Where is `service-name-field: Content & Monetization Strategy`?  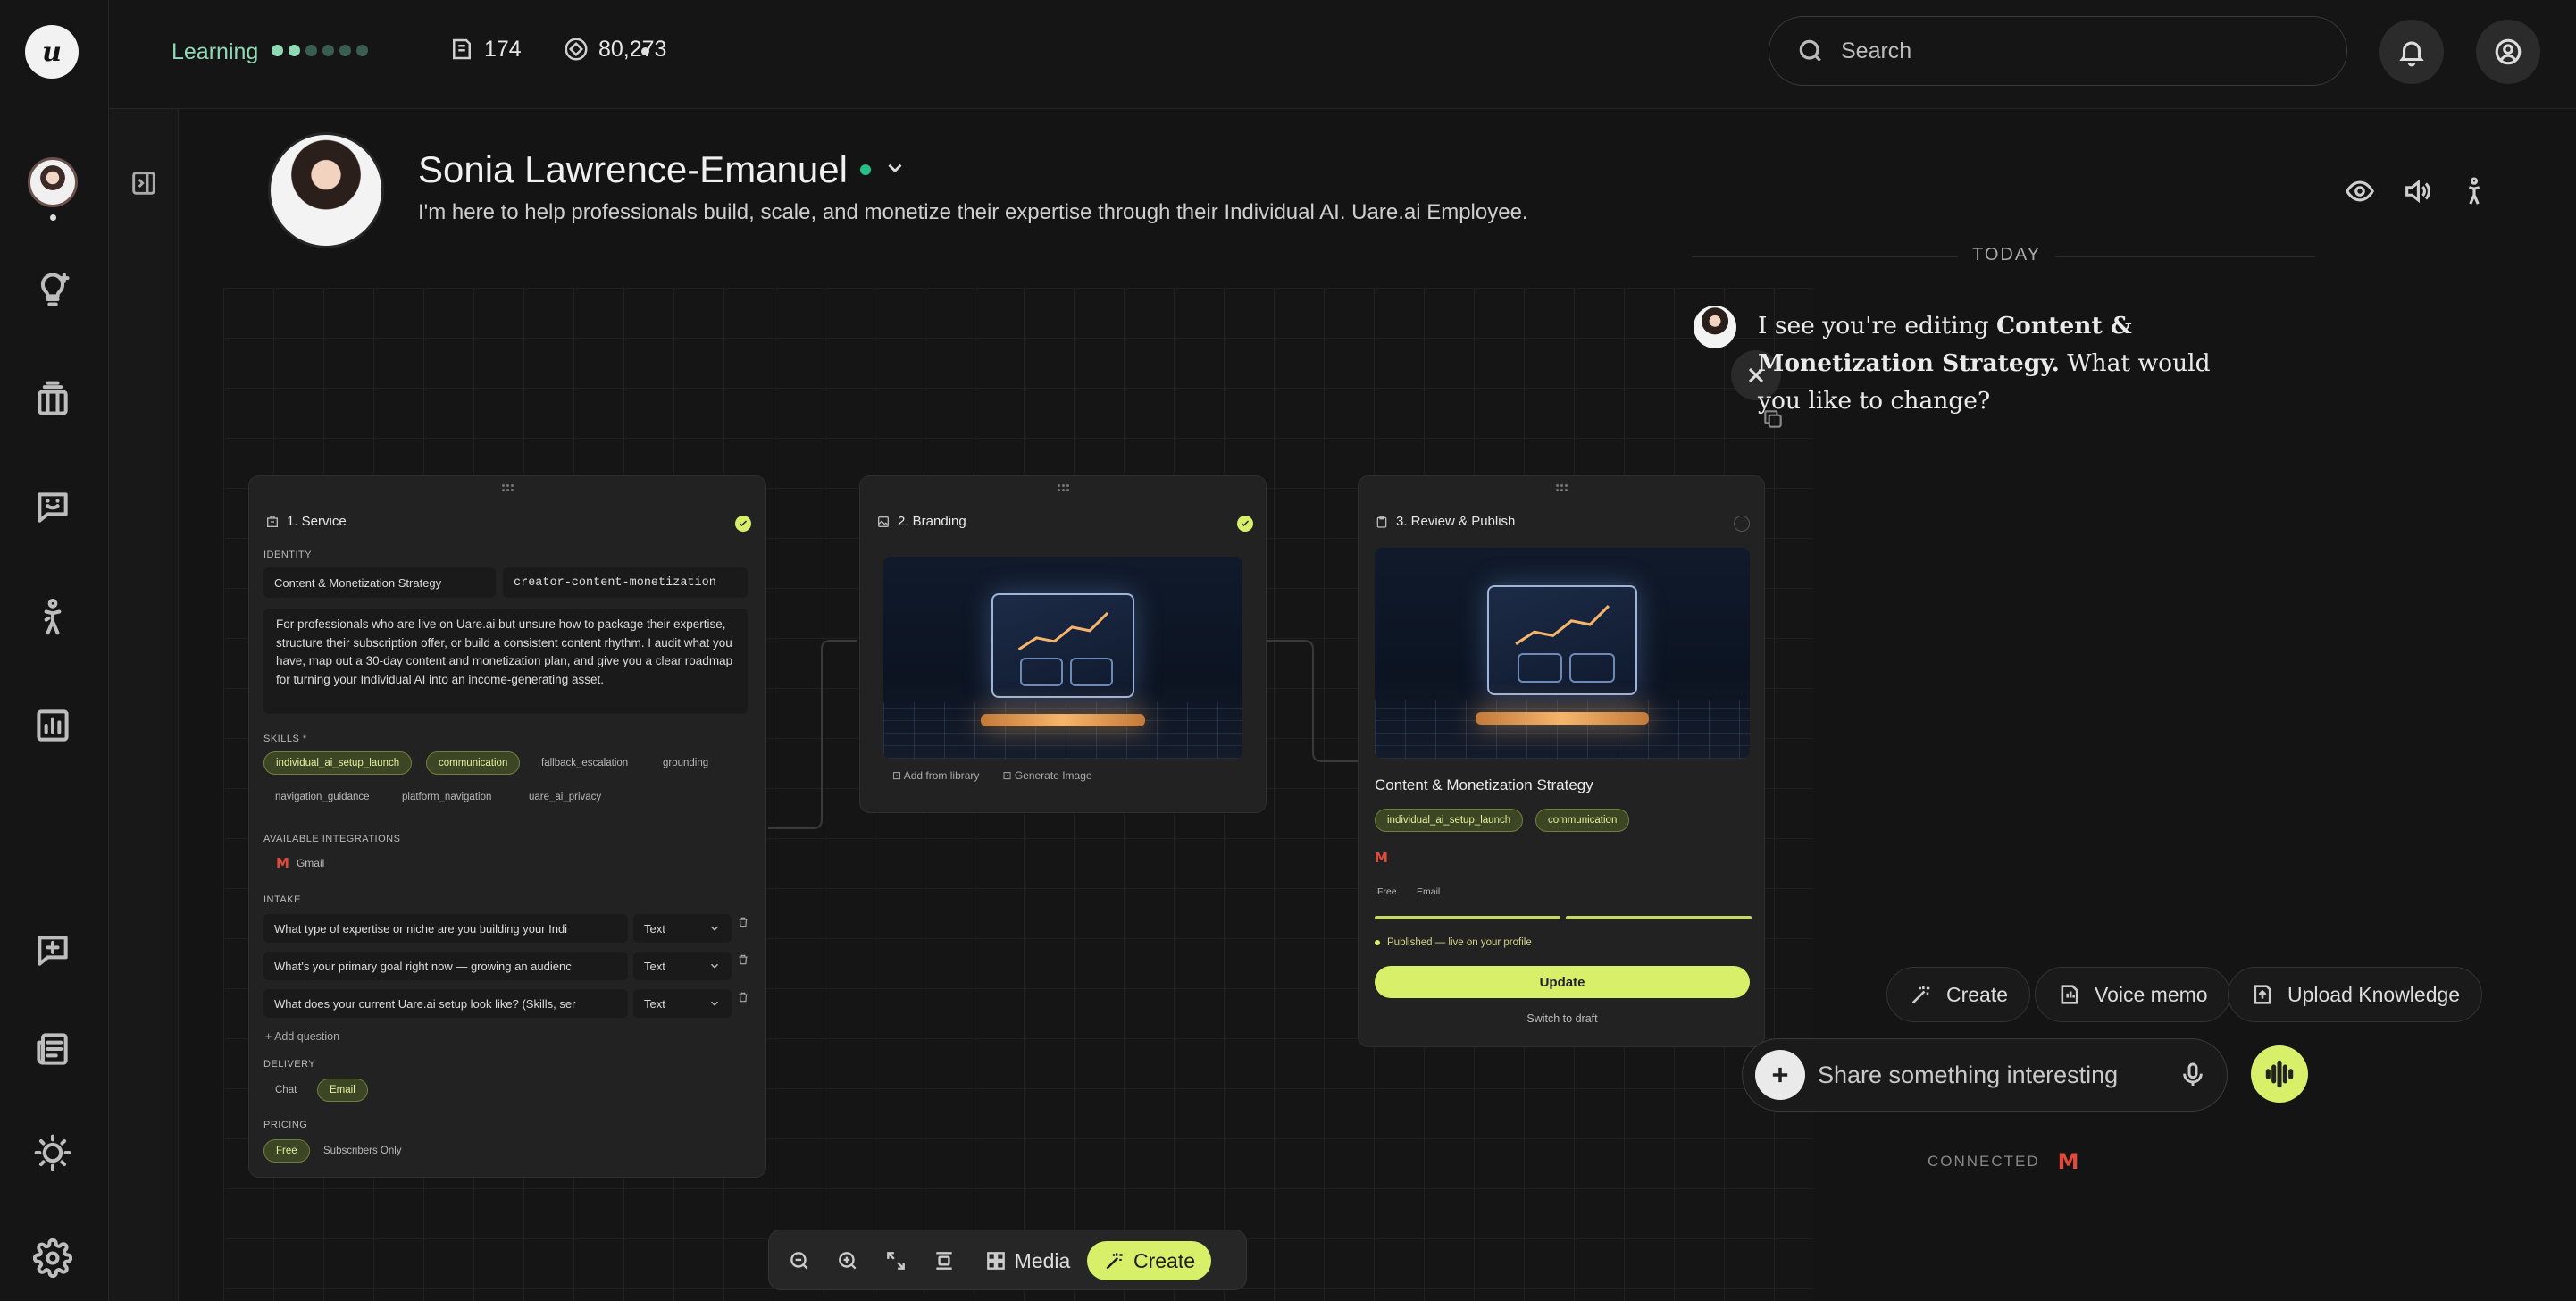
service-name-field: Content & Monetization Strategy is located at coordinates (380, 582).